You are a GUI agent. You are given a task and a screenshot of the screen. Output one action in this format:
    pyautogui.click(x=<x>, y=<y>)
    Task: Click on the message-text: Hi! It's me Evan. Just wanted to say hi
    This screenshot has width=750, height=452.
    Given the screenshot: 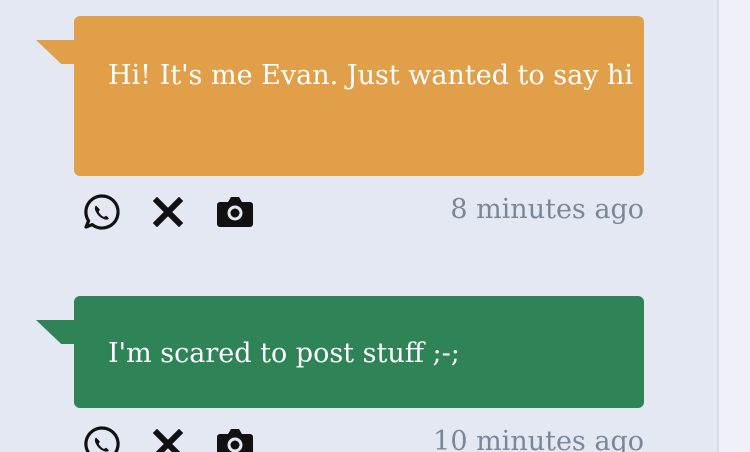 What is the action you would take?
    pyautogui.click(x=371, y=75)
    